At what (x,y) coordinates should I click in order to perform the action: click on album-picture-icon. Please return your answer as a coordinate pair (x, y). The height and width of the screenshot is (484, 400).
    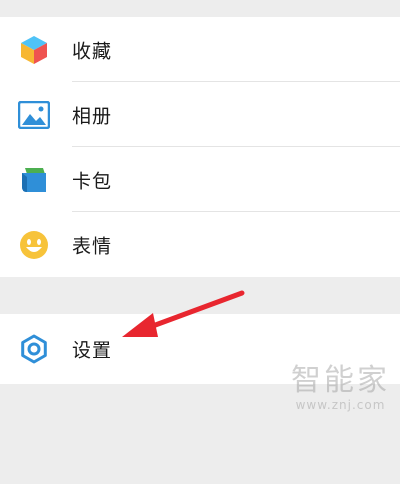
    Looking at the image, I should click on (34, 115).